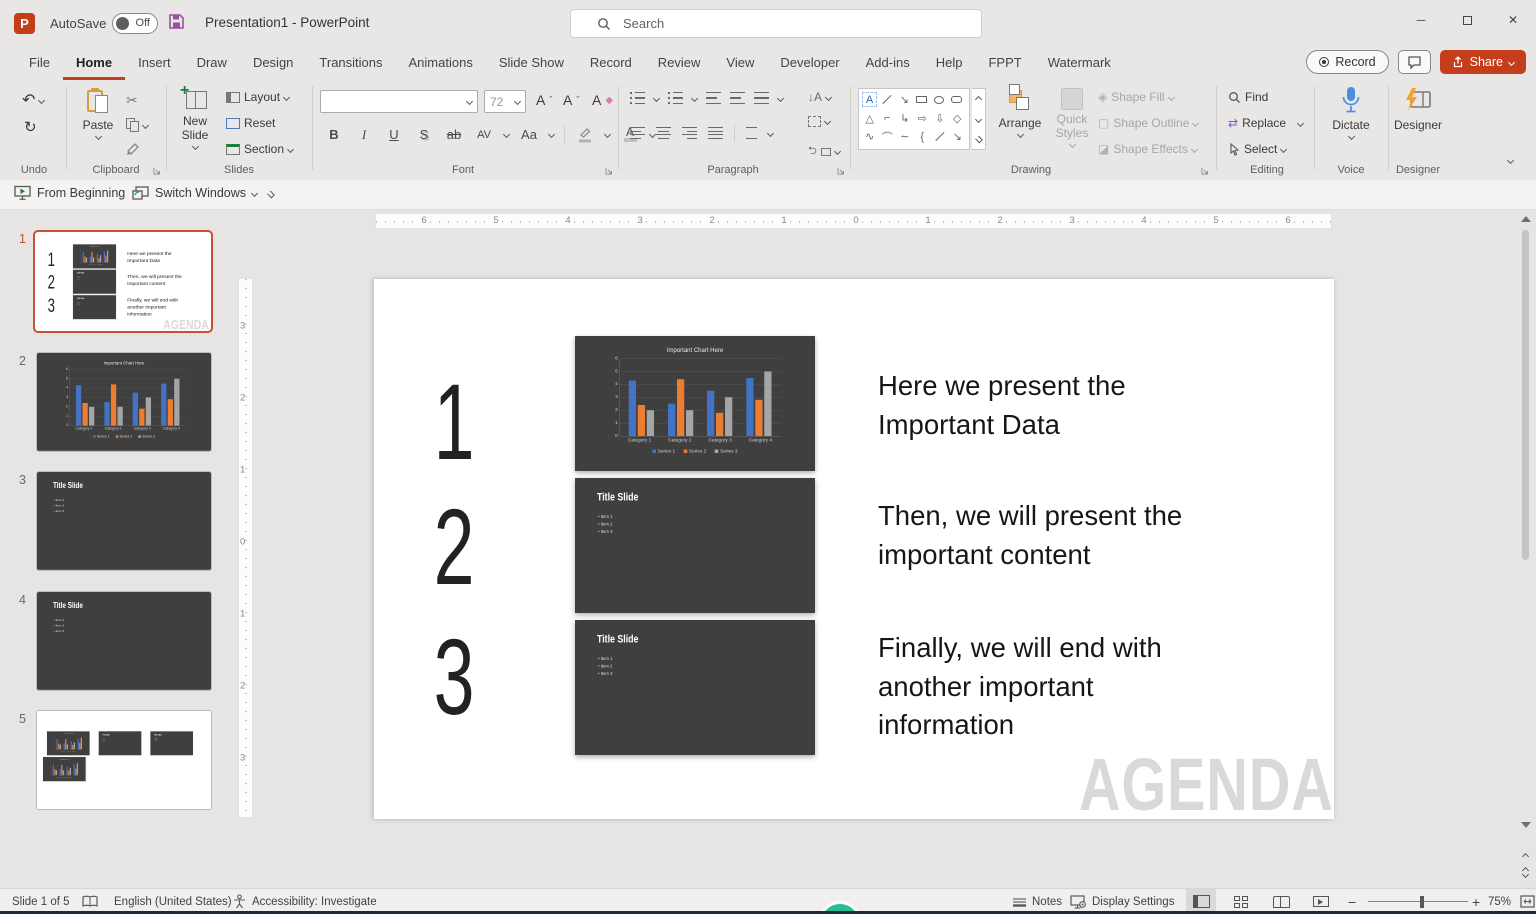 Image resolution: width=1536 pixels, height=914 pixels. I want to click on horizontal-ruler: 6 5 4 3 2 1 0 1 2 3 4 5 6, so click(853, 221).